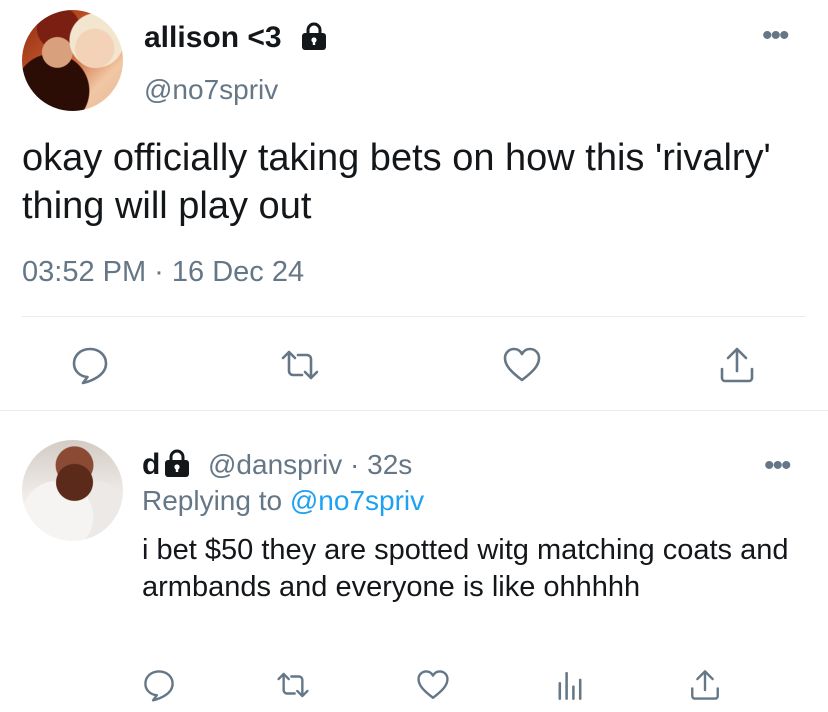  Describe the element at coordinates (151, 465) in the screenshot. I see `display-name: d` at that location.